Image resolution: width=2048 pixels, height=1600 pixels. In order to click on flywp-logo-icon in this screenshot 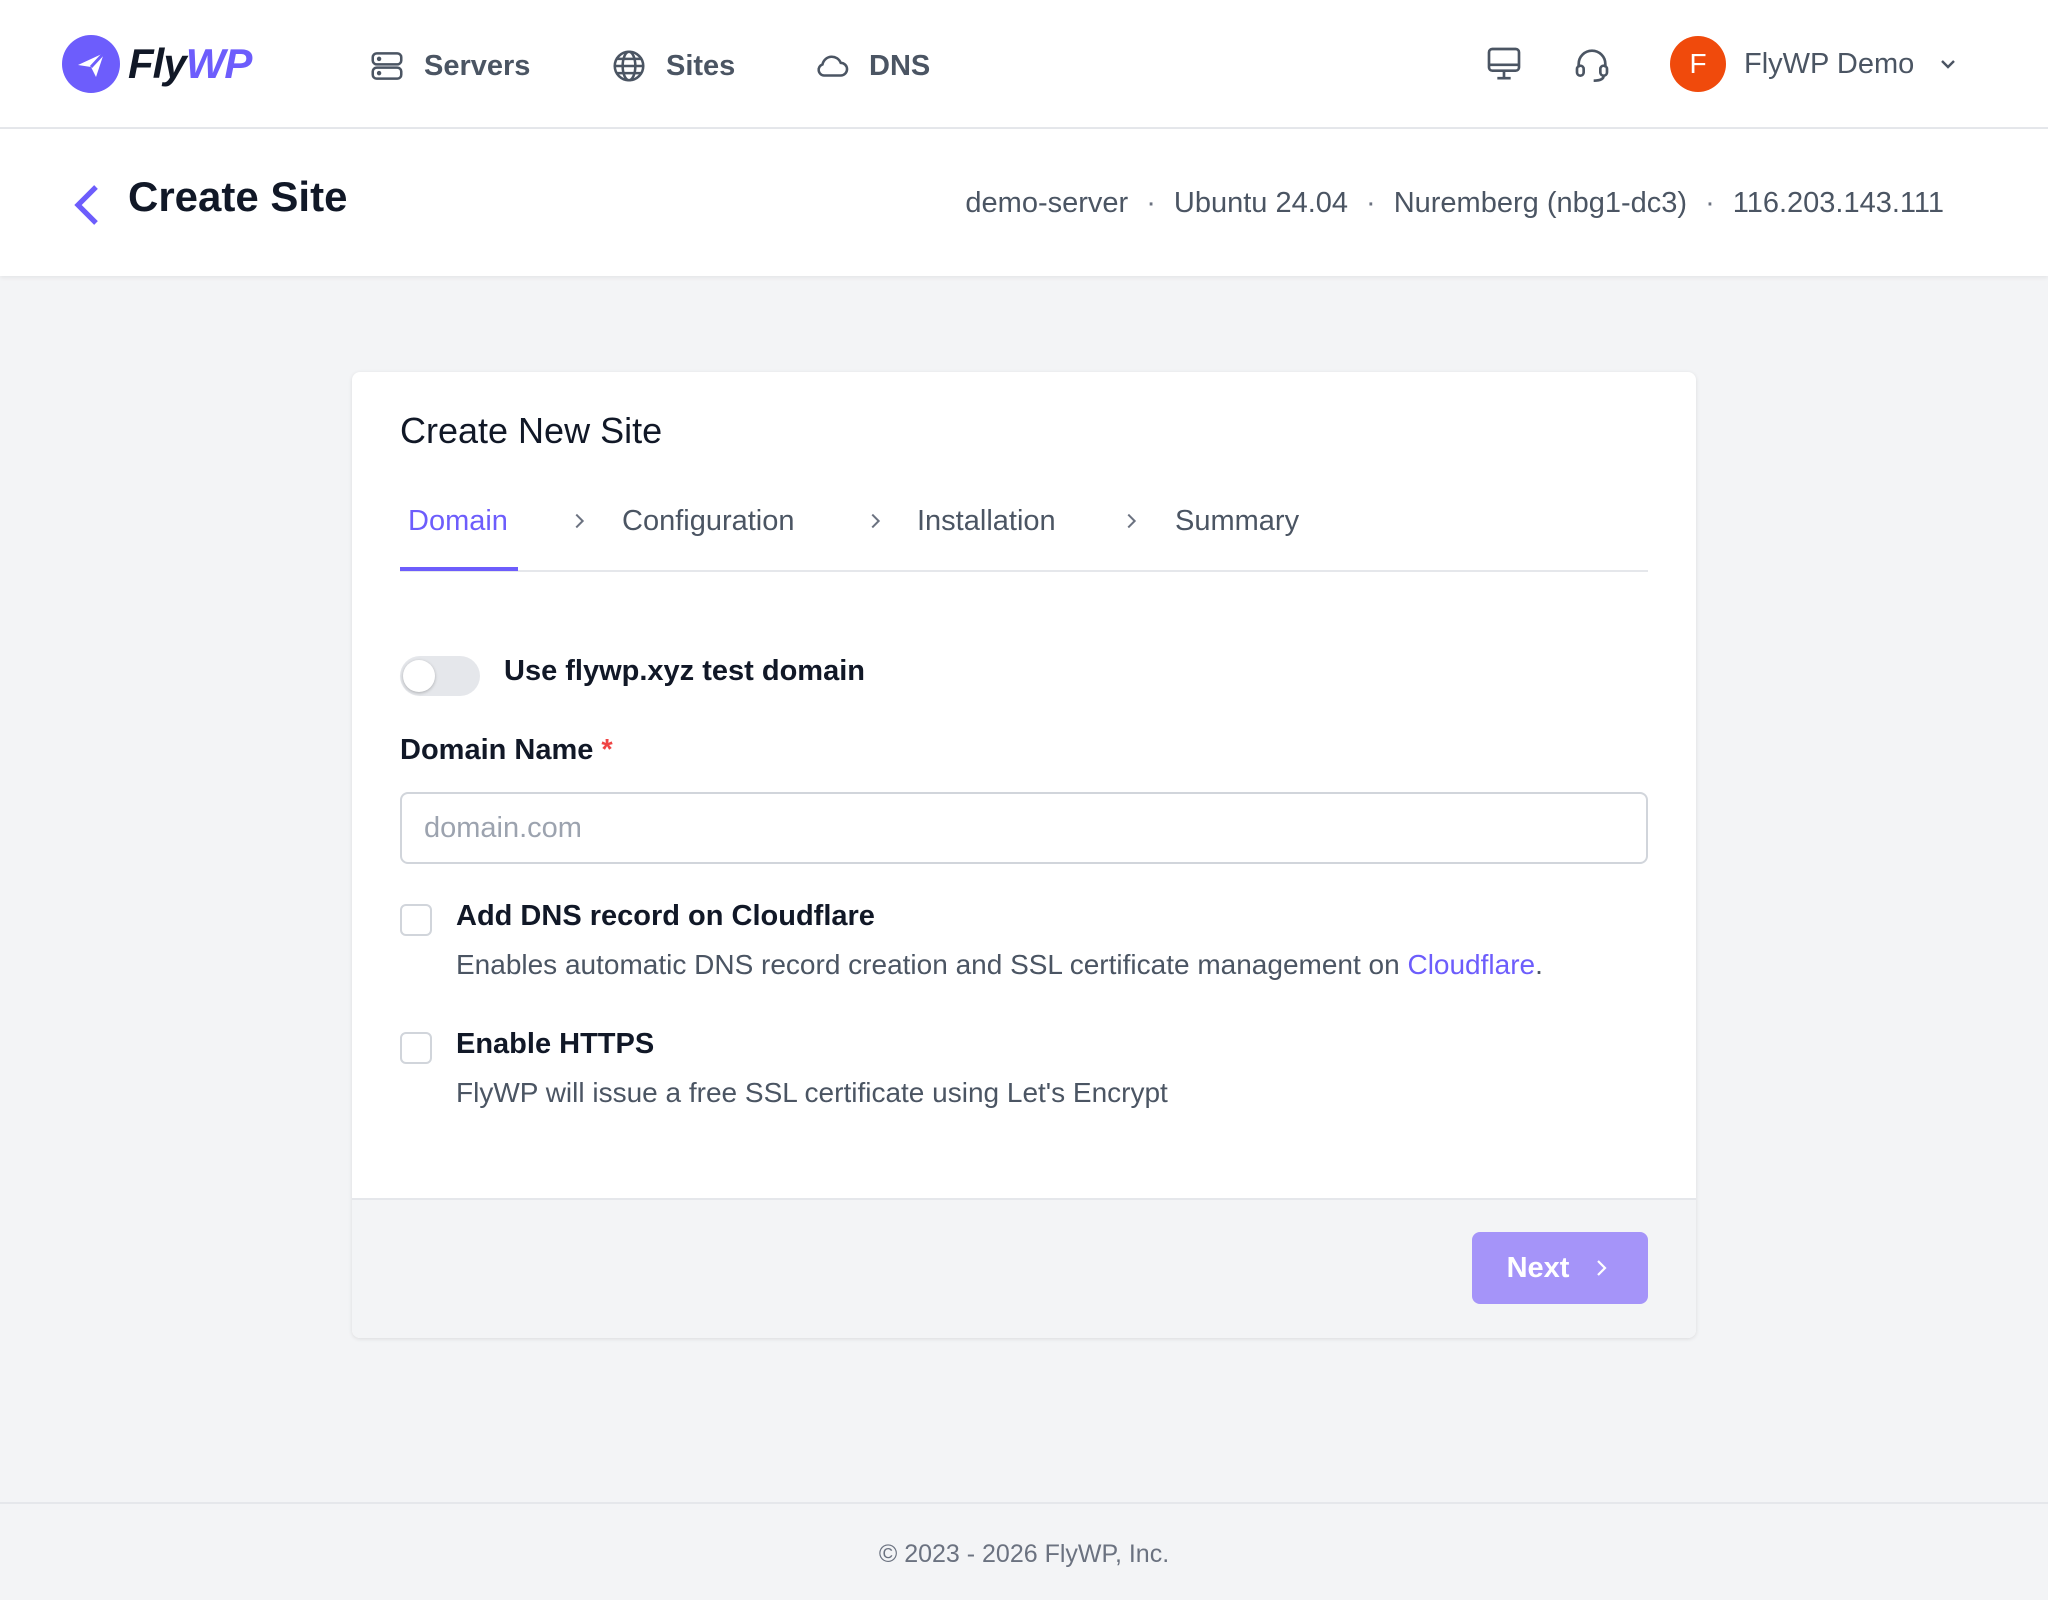, I will do `click(91, 64)`.